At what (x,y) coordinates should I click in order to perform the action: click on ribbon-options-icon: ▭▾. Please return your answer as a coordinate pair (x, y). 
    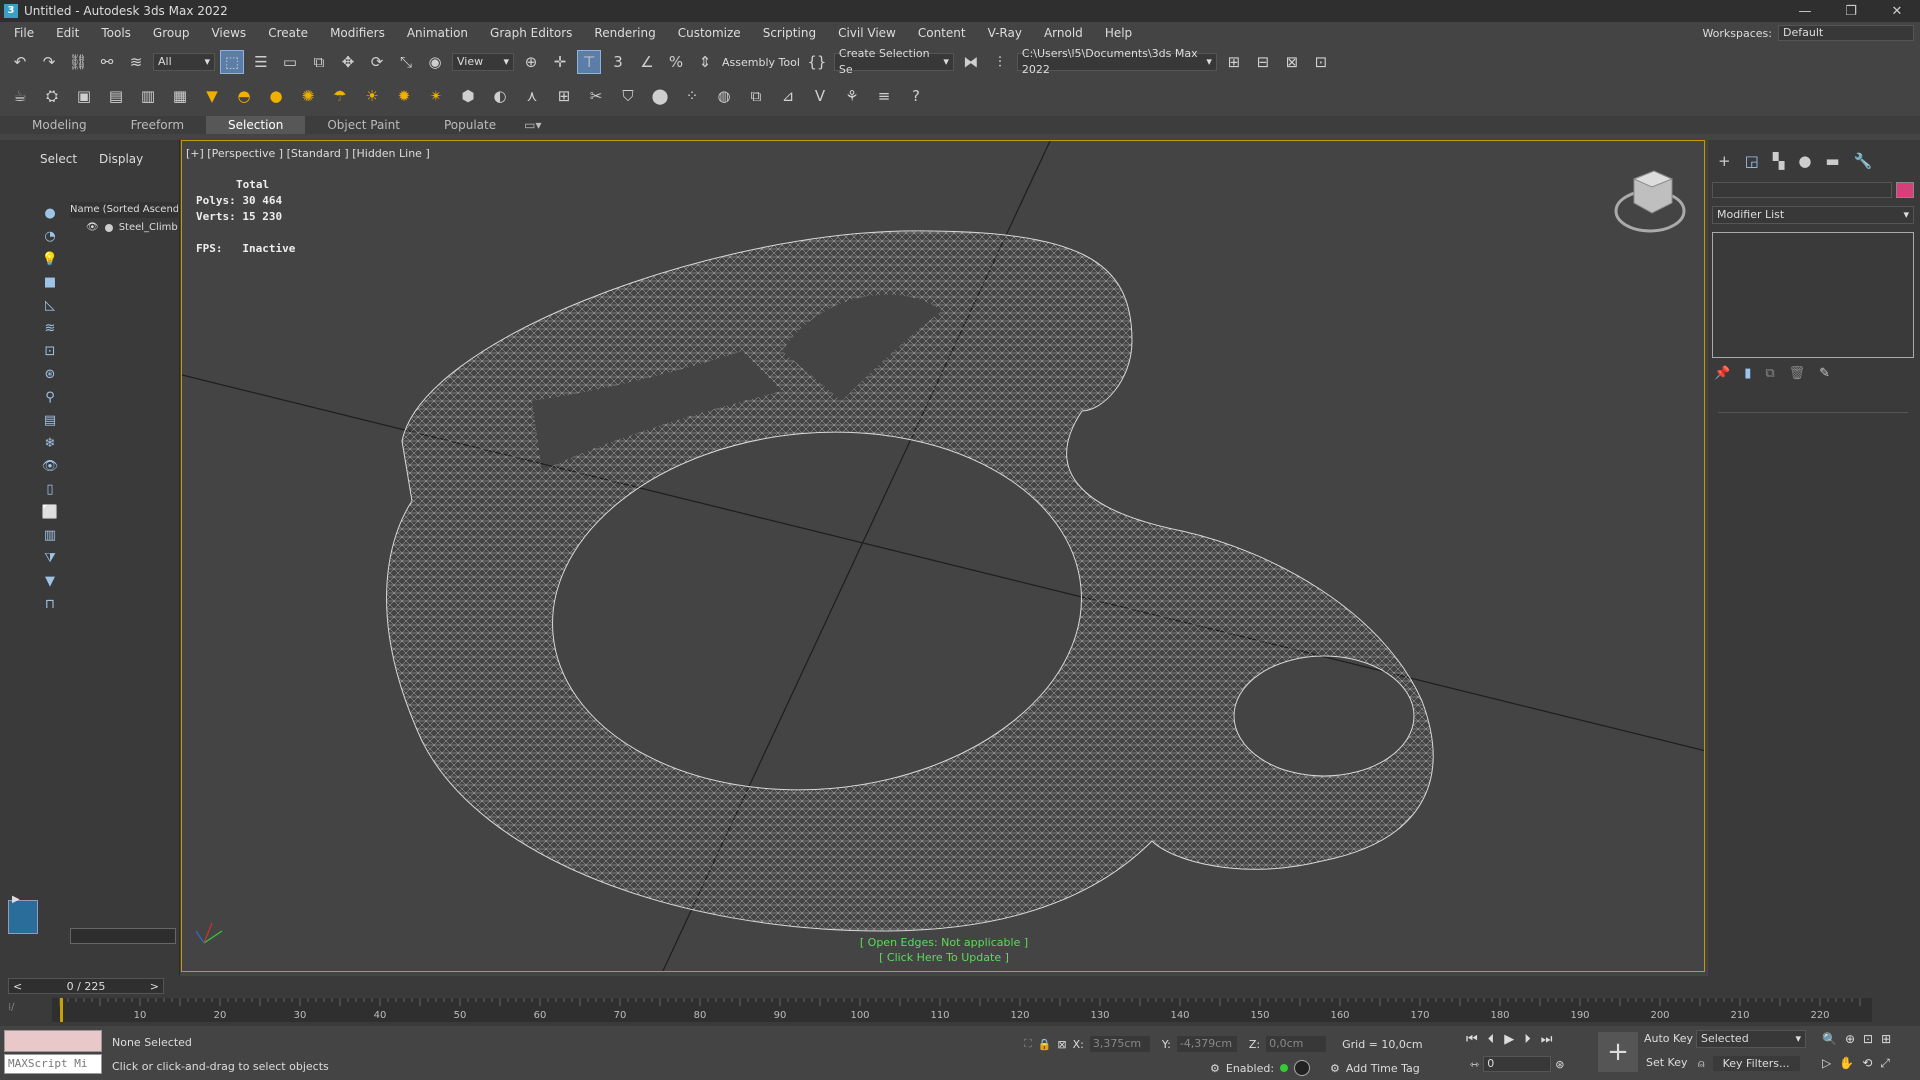
    Looking at the image, I should click on (532, 125).